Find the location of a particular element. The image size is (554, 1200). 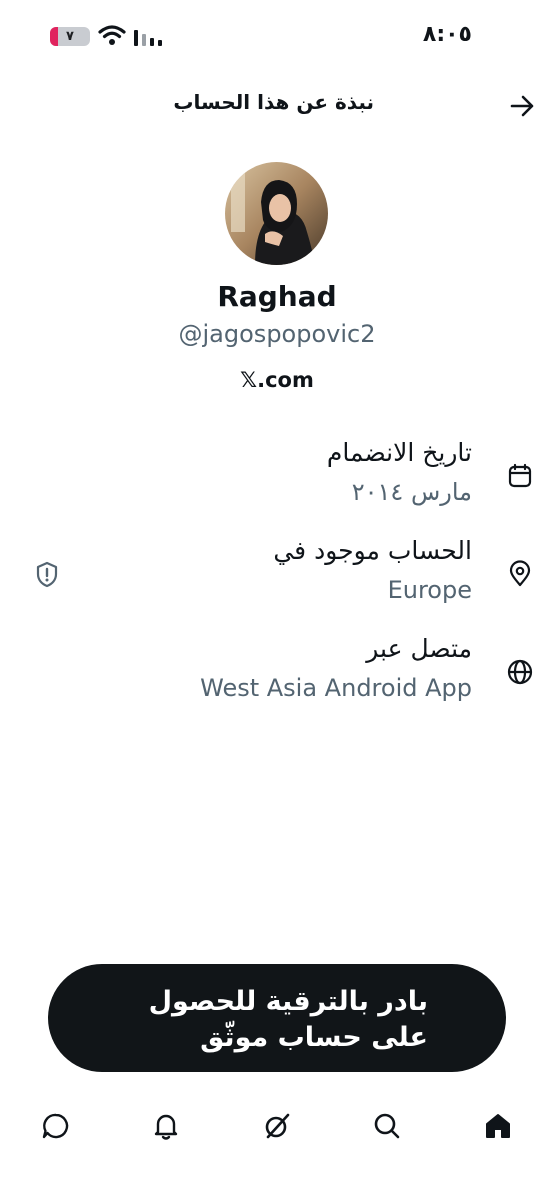

nav-grok is located at coordinates (277, 1126).